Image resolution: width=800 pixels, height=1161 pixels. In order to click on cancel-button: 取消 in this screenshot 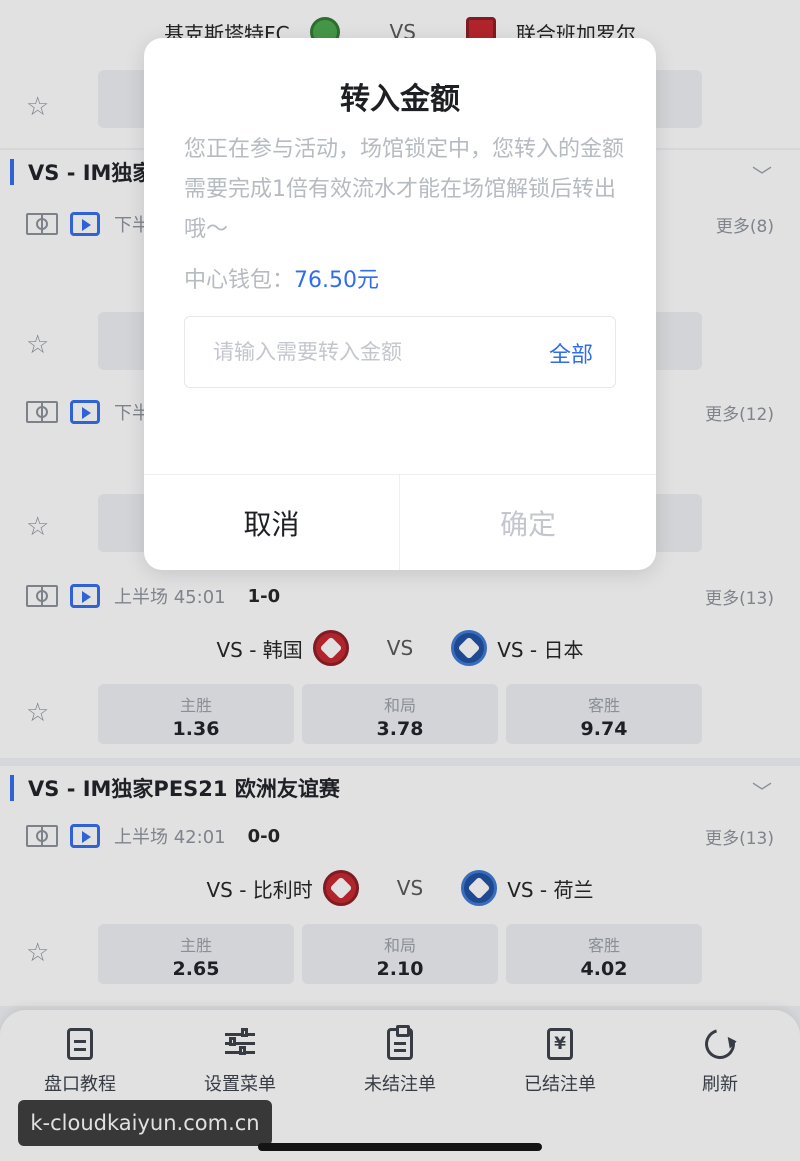, I will do `click(272, 522)`.